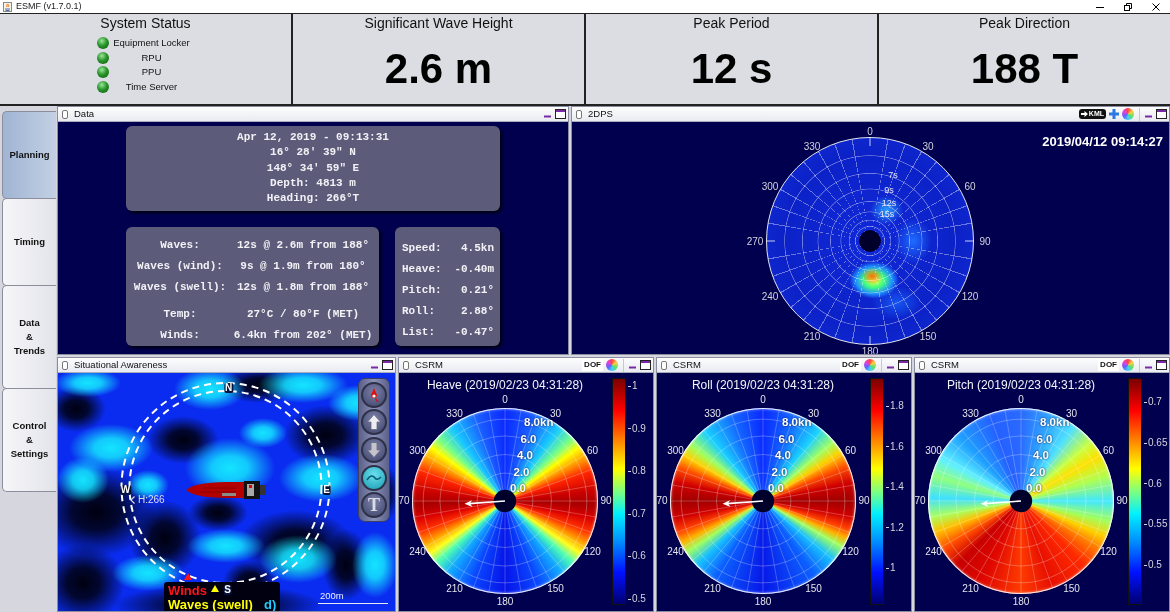 This screenshot has height=612, width=1170. I want to click on plus-icon, so click(1114, 114).